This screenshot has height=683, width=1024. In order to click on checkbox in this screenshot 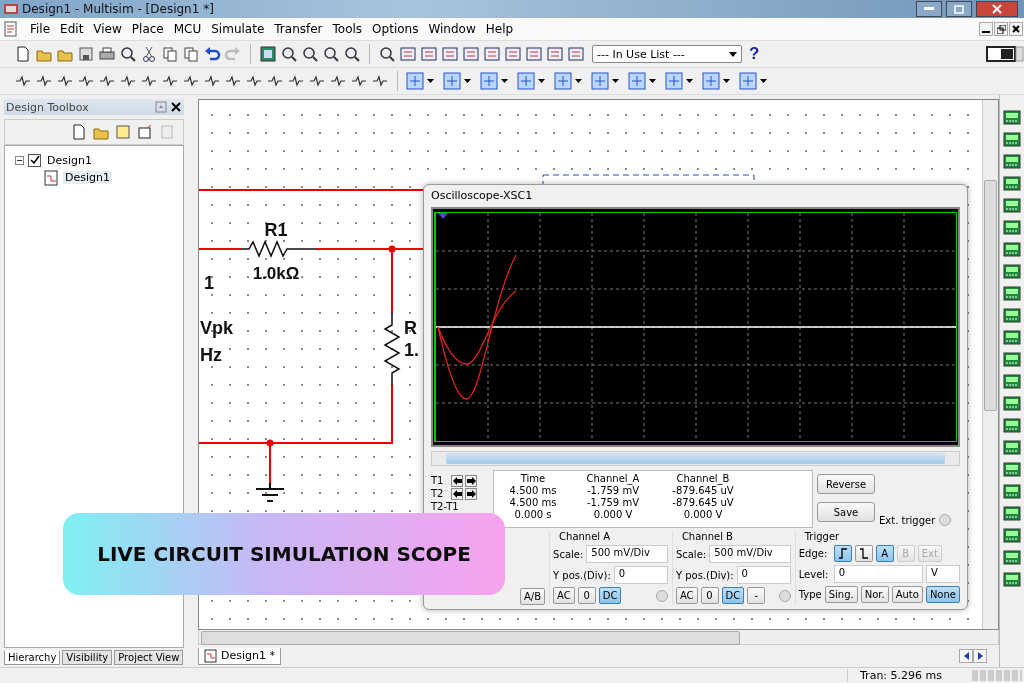, I will do `click(34, 160)`.